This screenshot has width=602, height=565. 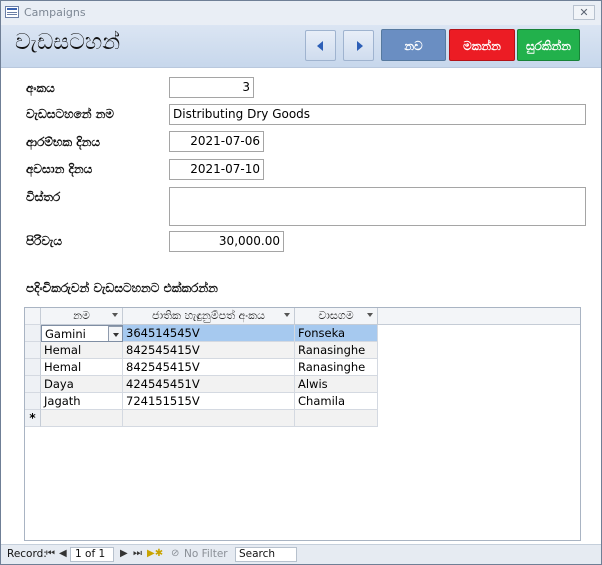 I want to click on column-header-nic-label: ජාතික හැඳුනුම්පත් අංකය, so click(x=208, y=315).